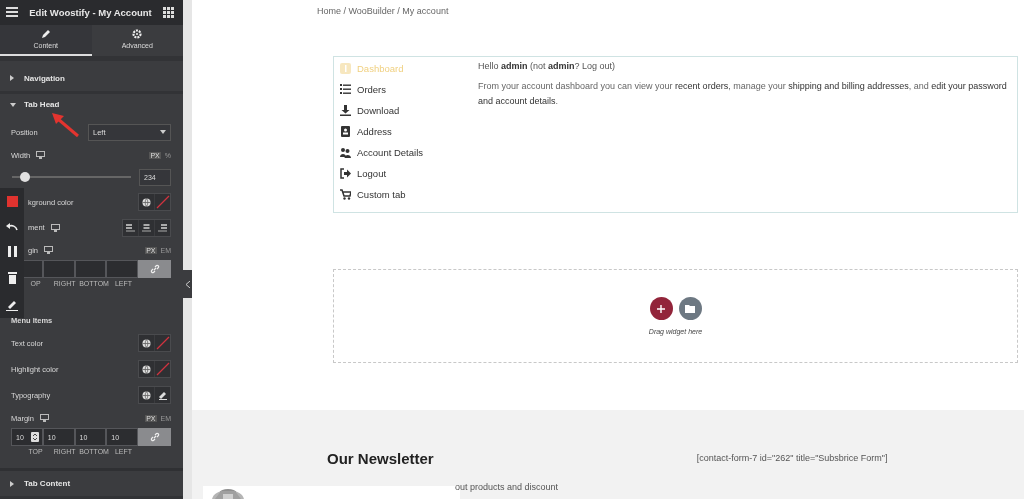 The width and height of the screenshot is (1024, 499). What do you see at coordinates (409, 89) in the screenshot?
I see `account-menu-item: Orders` at bounding box center [409, 89].